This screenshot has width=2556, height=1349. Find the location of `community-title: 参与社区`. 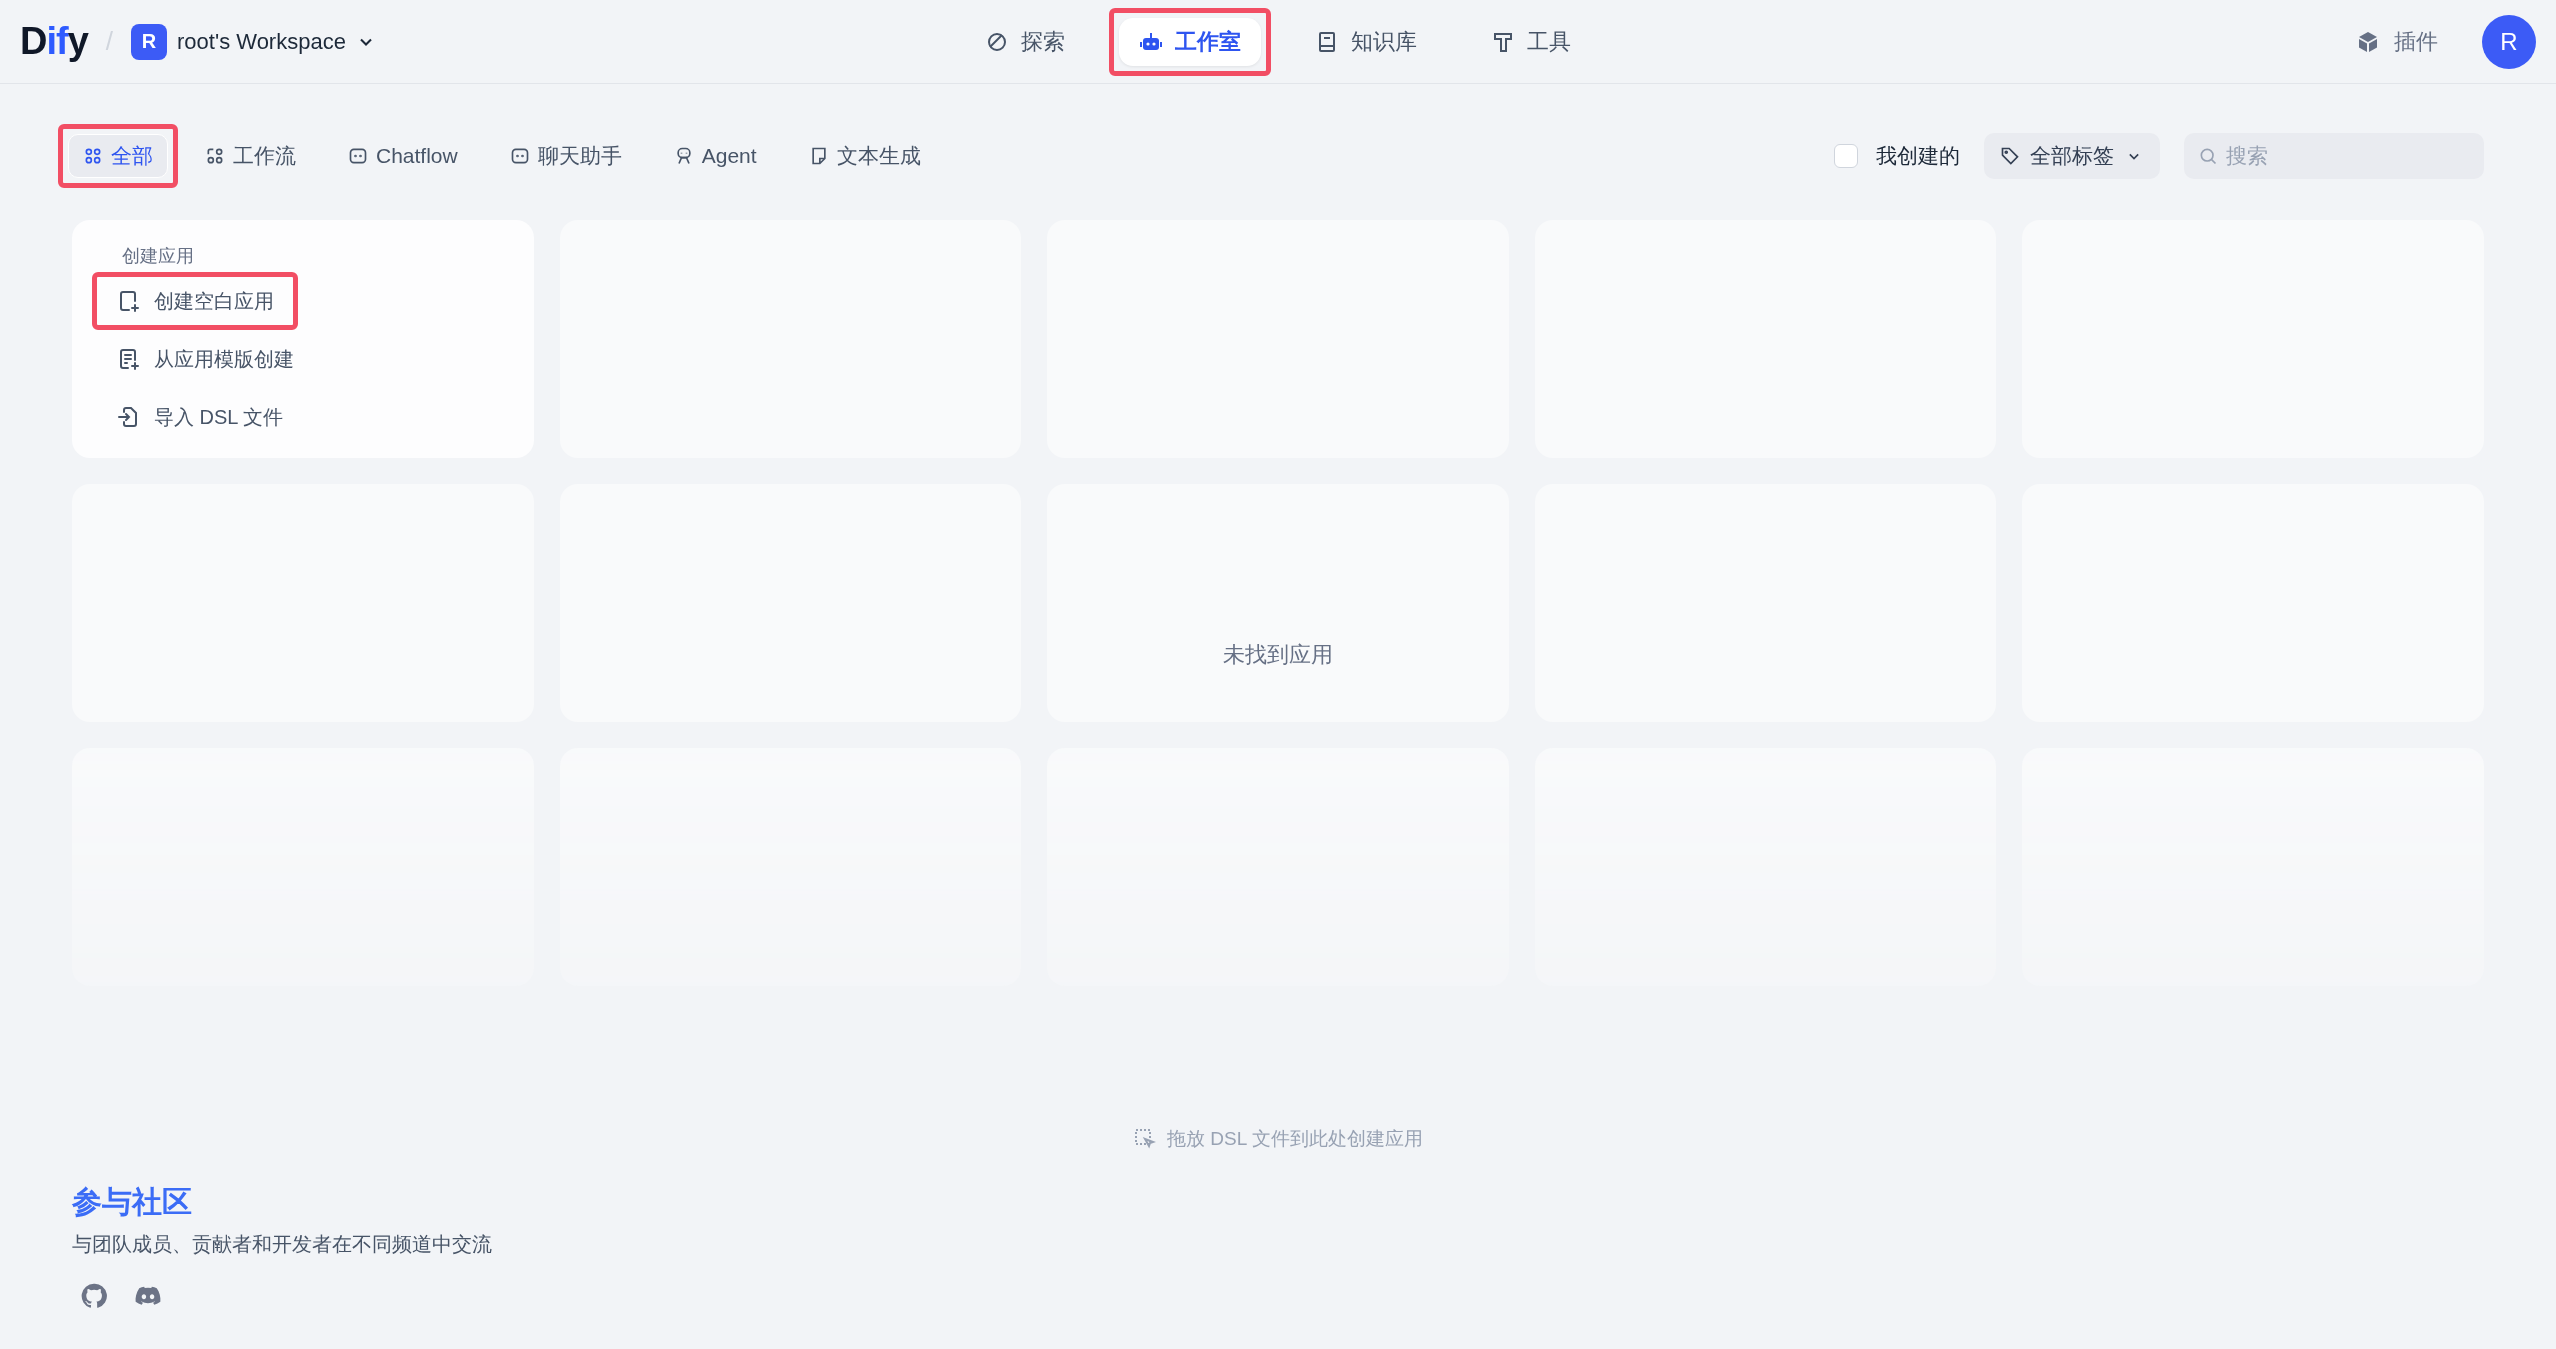

community-title: 参与社区 is located at coordinates (132, 1202).